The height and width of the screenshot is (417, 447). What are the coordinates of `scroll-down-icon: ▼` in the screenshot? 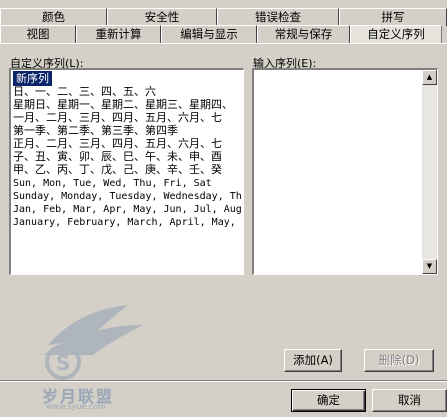 It's located at (429, 266).